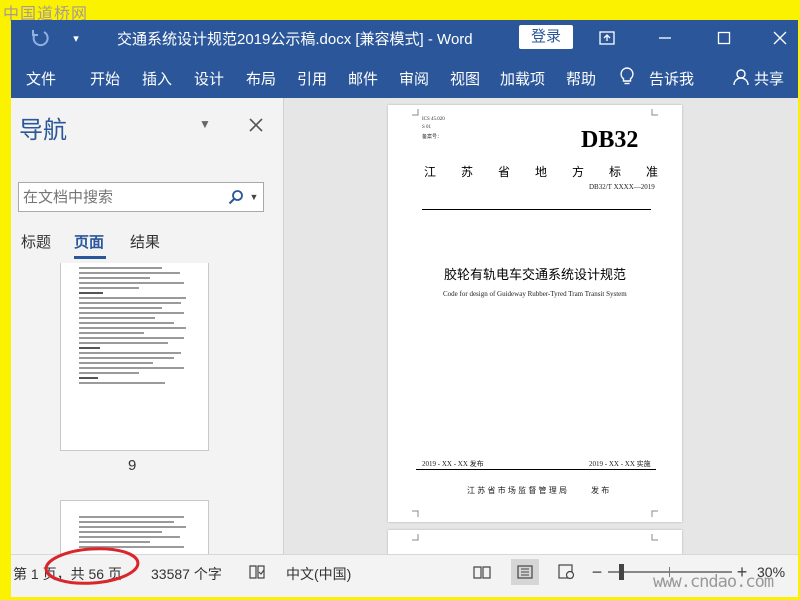 The height and width of the screenshot is (600, 800). Describe the element at coordinates (256, 125) in the screenshot. I see `nav-close-icon` at that location.